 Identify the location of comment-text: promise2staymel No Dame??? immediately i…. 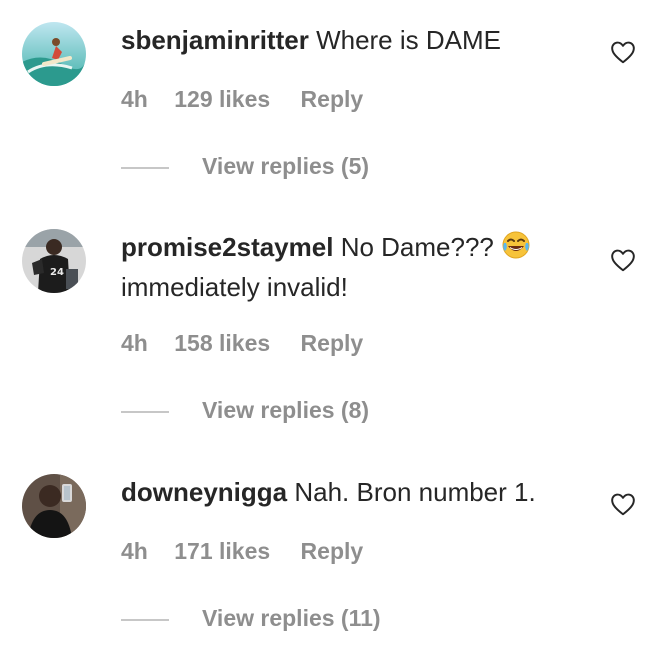
(348, 267).